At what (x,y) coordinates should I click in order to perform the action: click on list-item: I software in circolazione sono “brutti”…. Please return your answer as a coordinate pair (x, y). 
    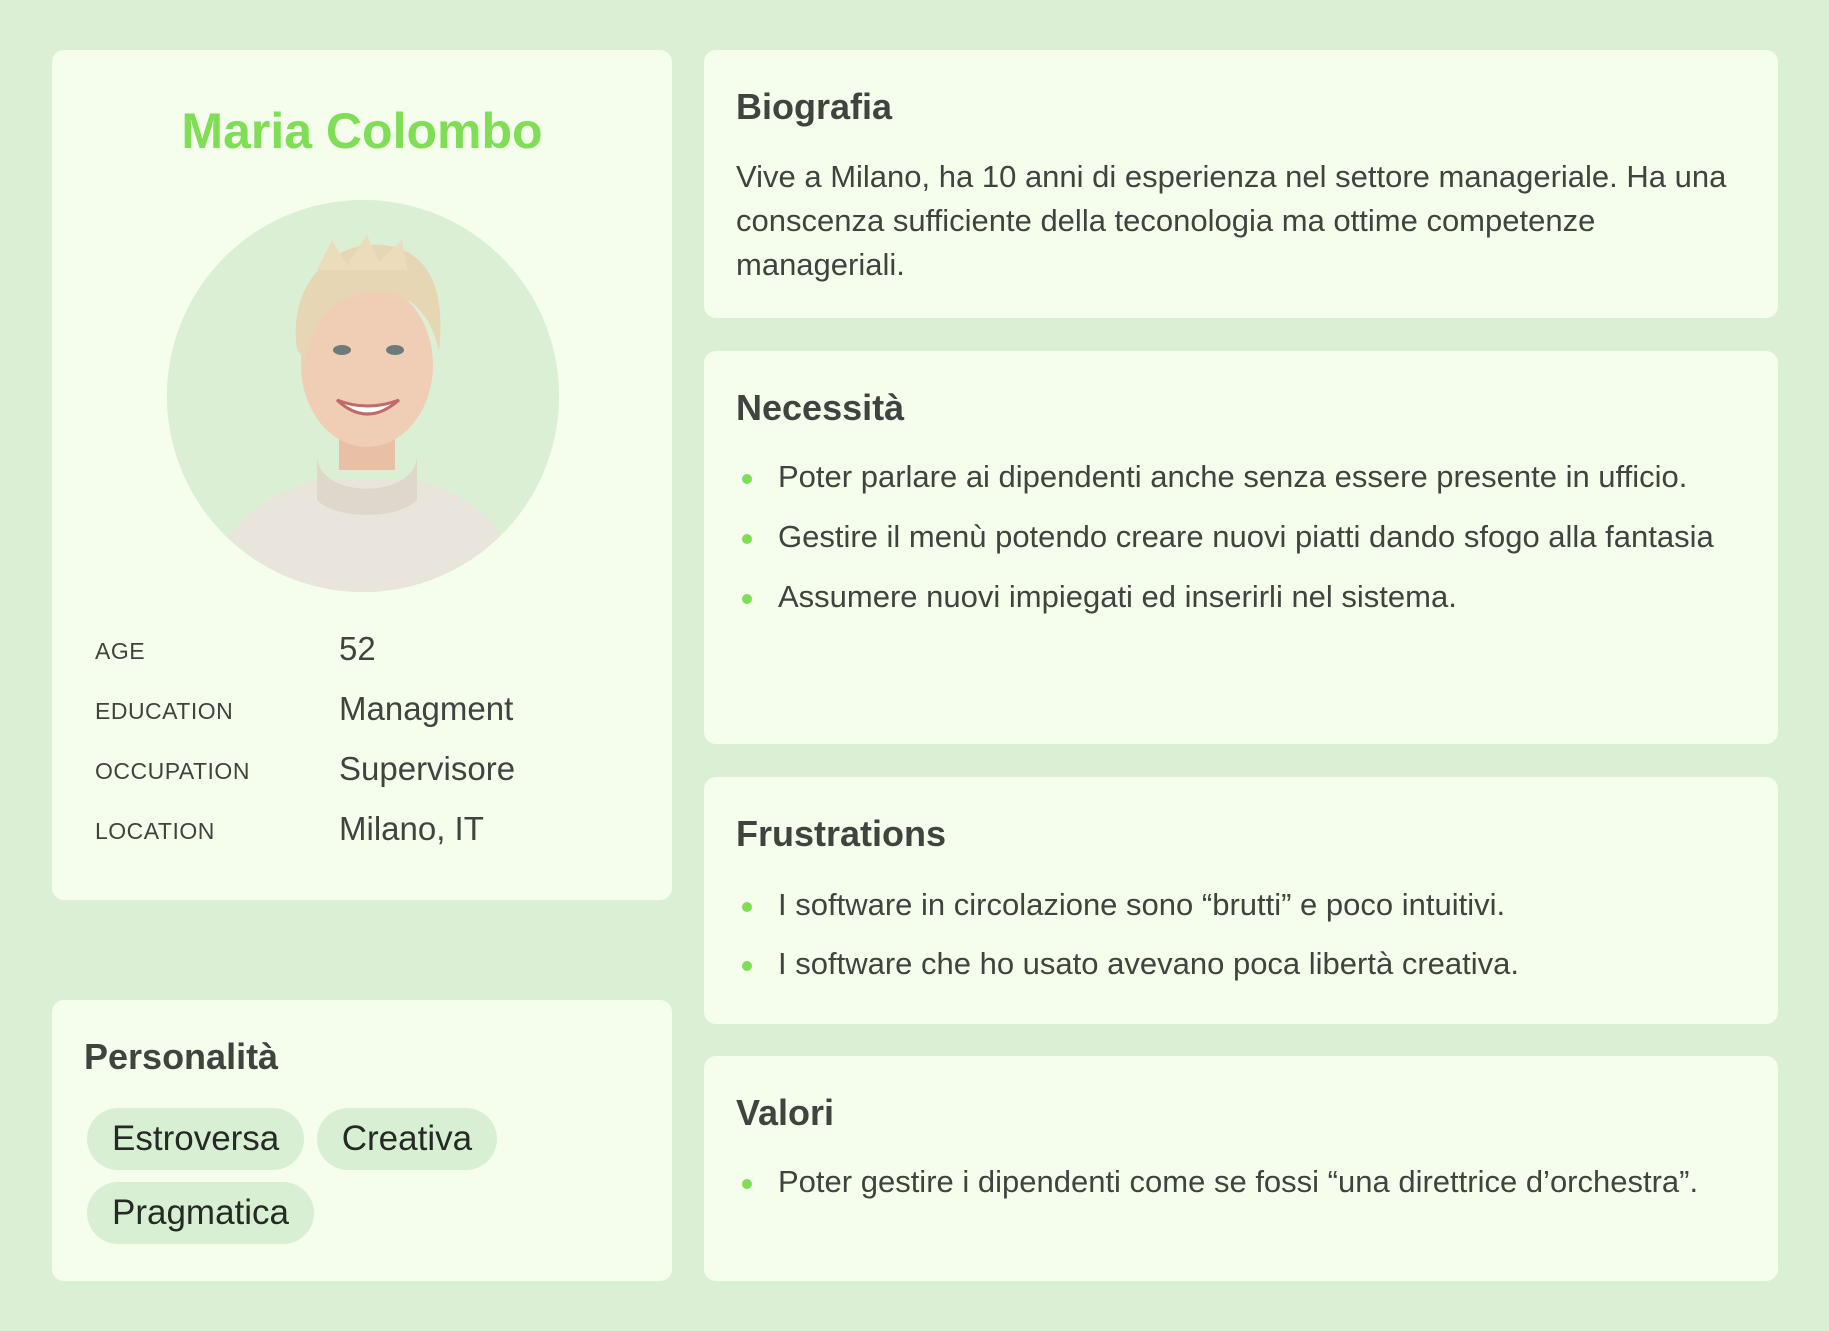
    Looking at the image, I should click on (1241, 905).